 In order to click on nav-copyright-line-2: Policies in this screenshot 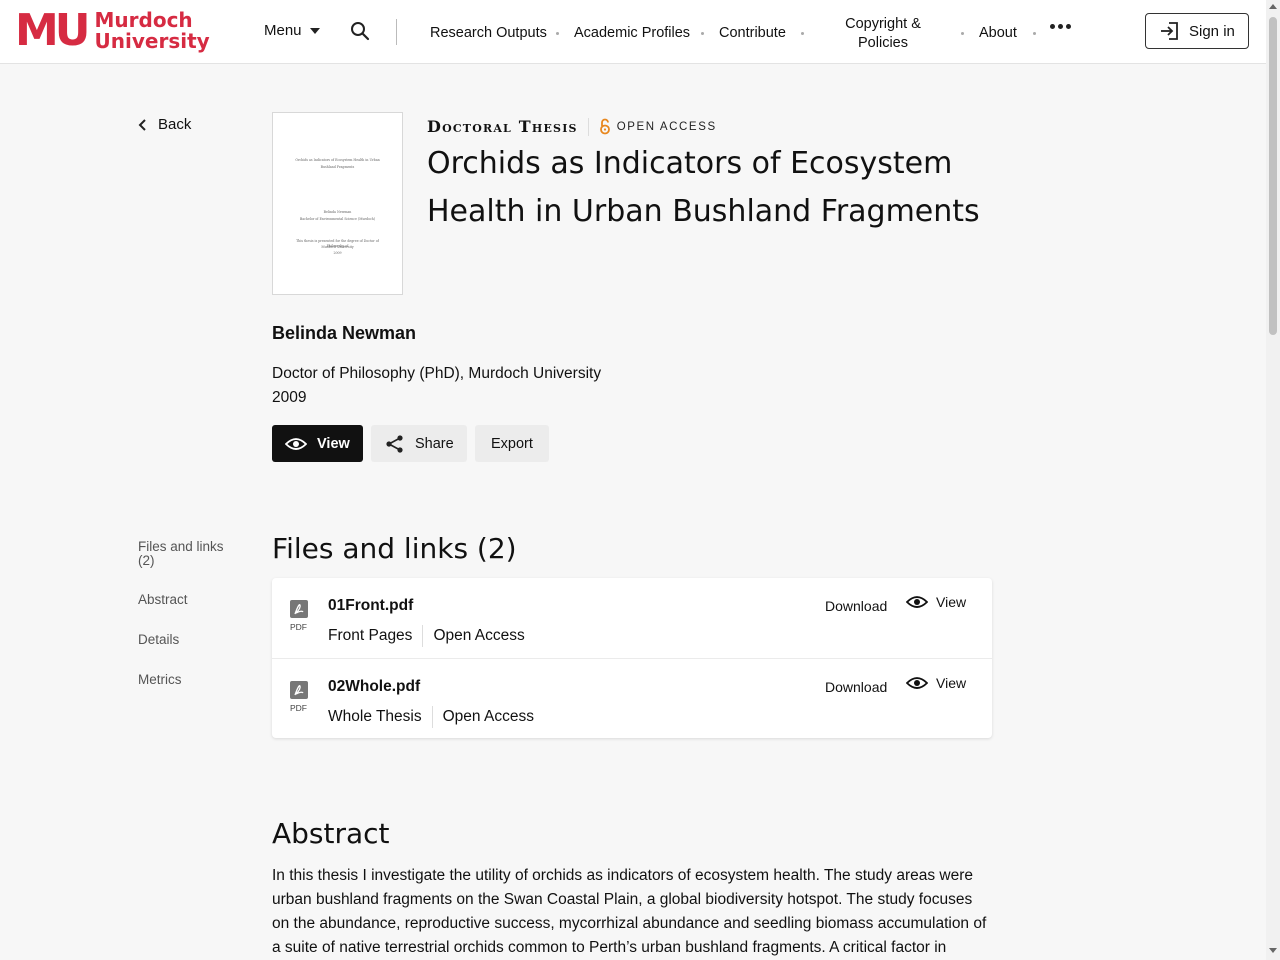, I will do `click(883, 43)`.